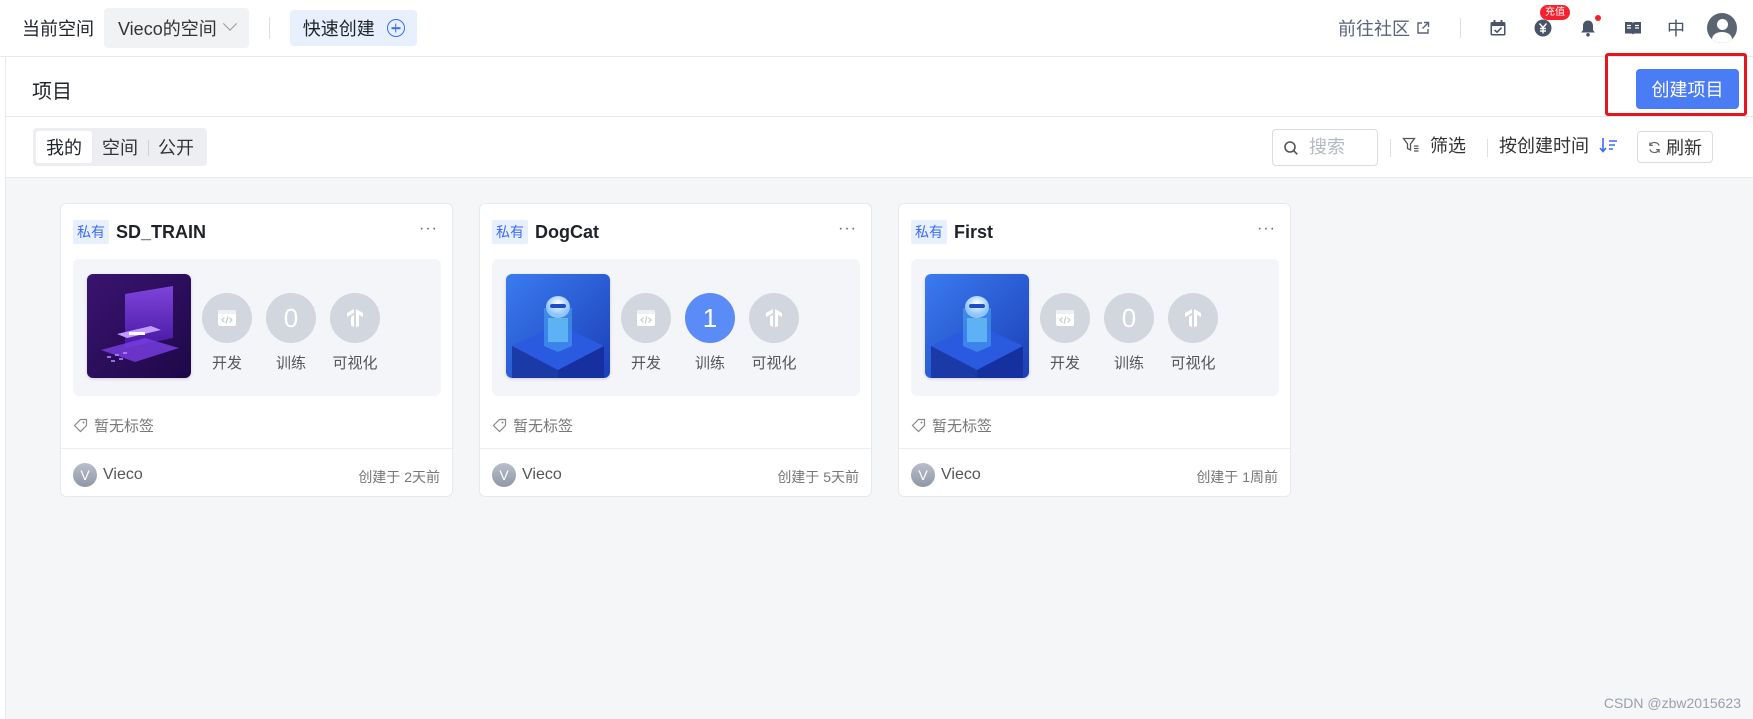  I want to click on recharge-badge: 充值, so click(1555, 12).